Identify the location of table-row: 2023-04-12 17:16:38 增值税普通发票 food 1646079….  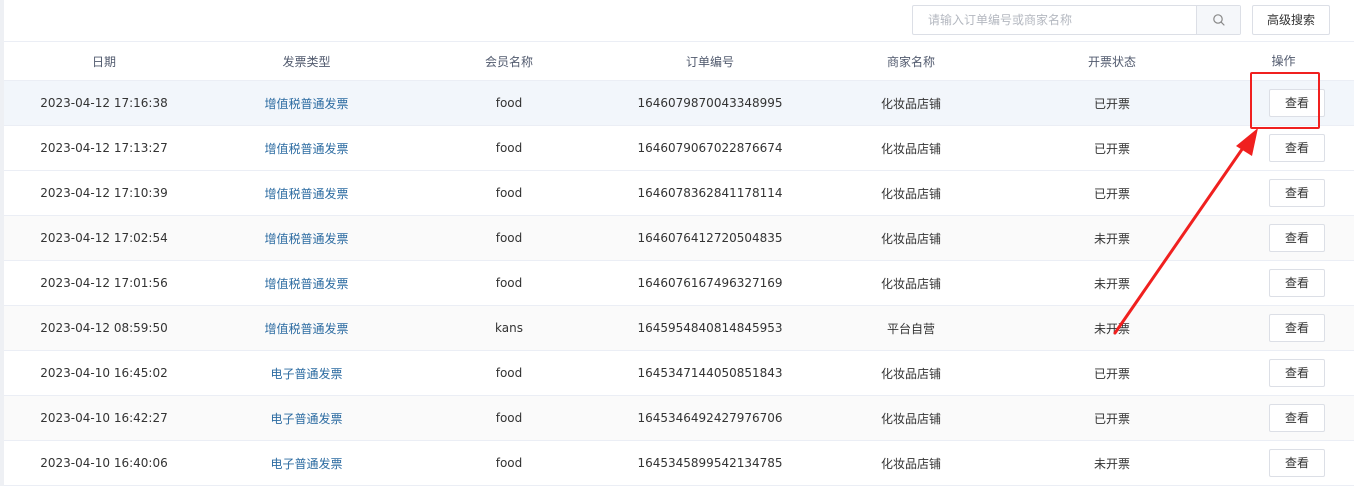
(679, 103).